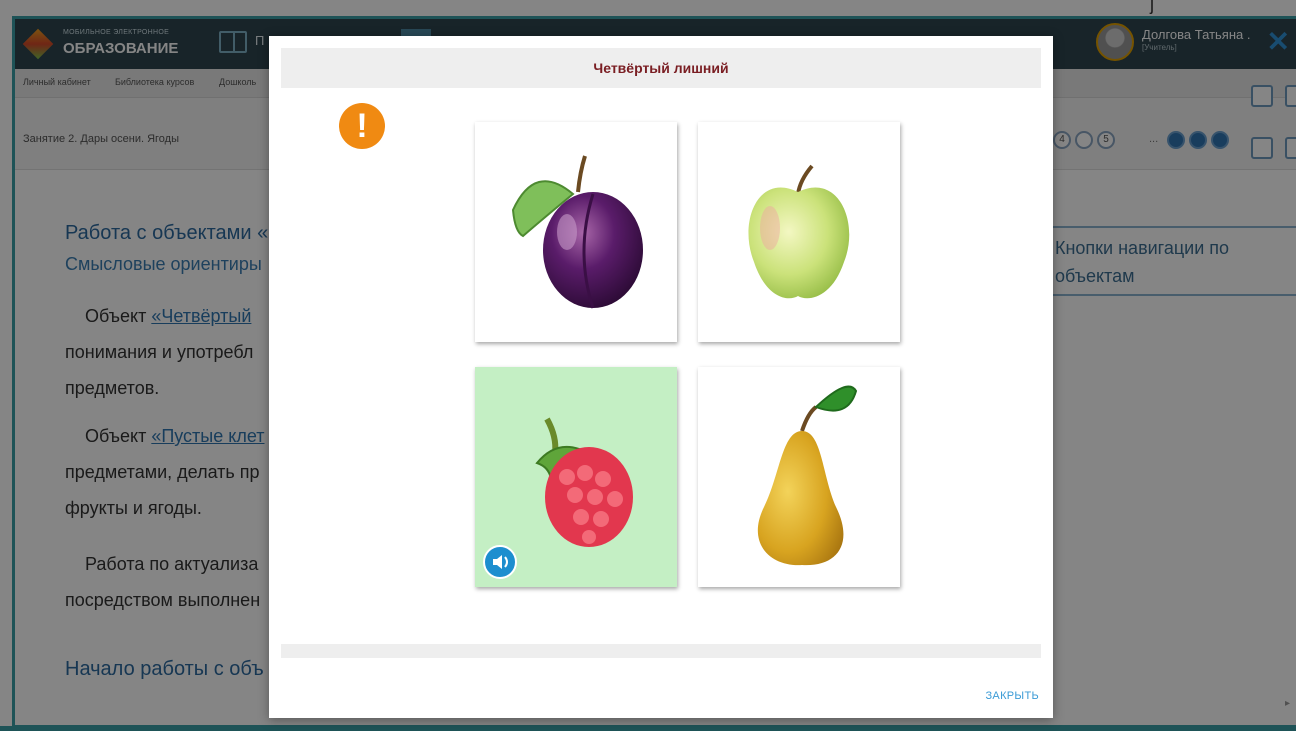  I want to click on warning-icon: !, so click(362, 126).